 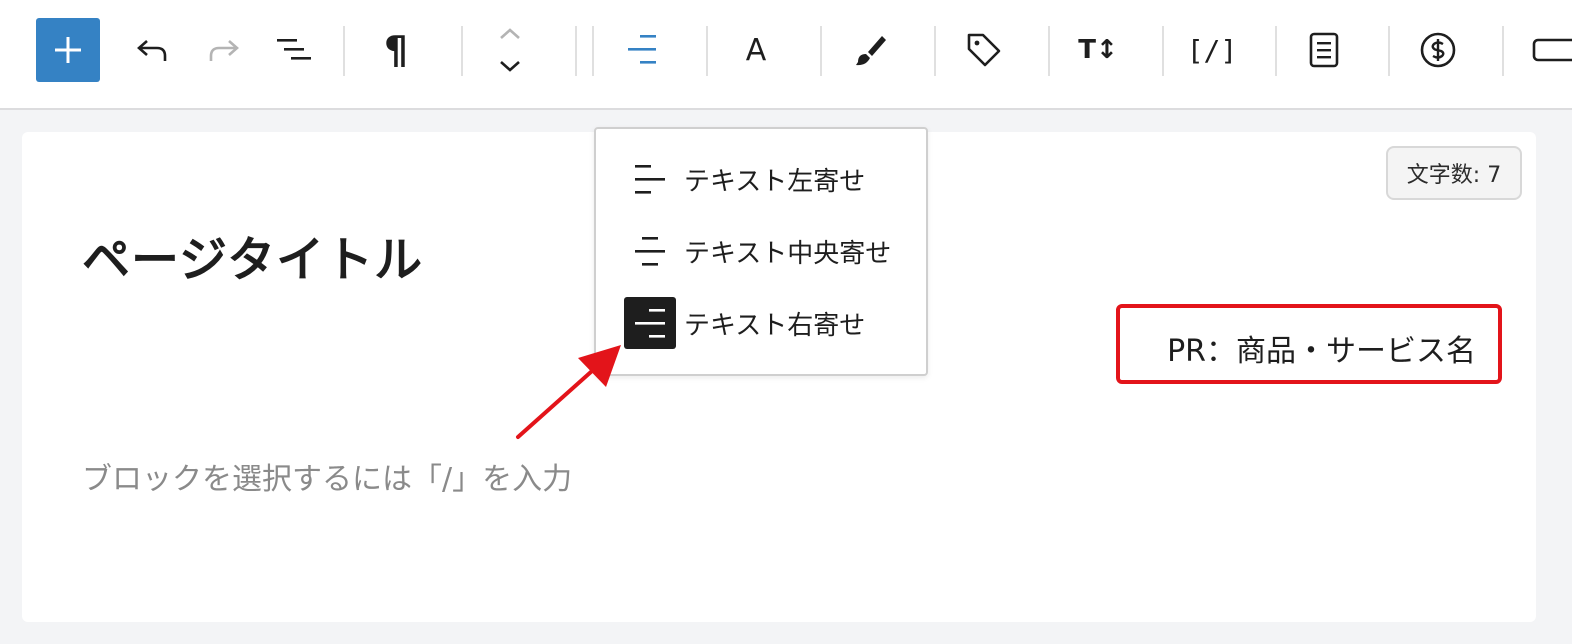 I want to click on document-icon, so click(x=1324, y=50).